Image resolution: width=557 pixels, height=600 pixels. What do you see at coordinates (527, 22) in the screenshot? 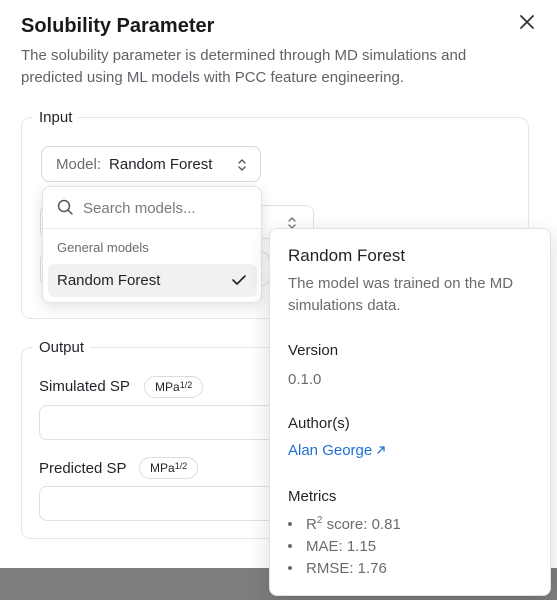
I see `close-icon` at bounding box center [527, 22].